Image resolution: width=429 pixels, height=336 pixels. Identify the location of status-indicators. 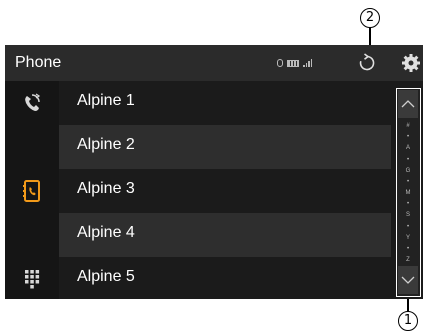
(294, 63).